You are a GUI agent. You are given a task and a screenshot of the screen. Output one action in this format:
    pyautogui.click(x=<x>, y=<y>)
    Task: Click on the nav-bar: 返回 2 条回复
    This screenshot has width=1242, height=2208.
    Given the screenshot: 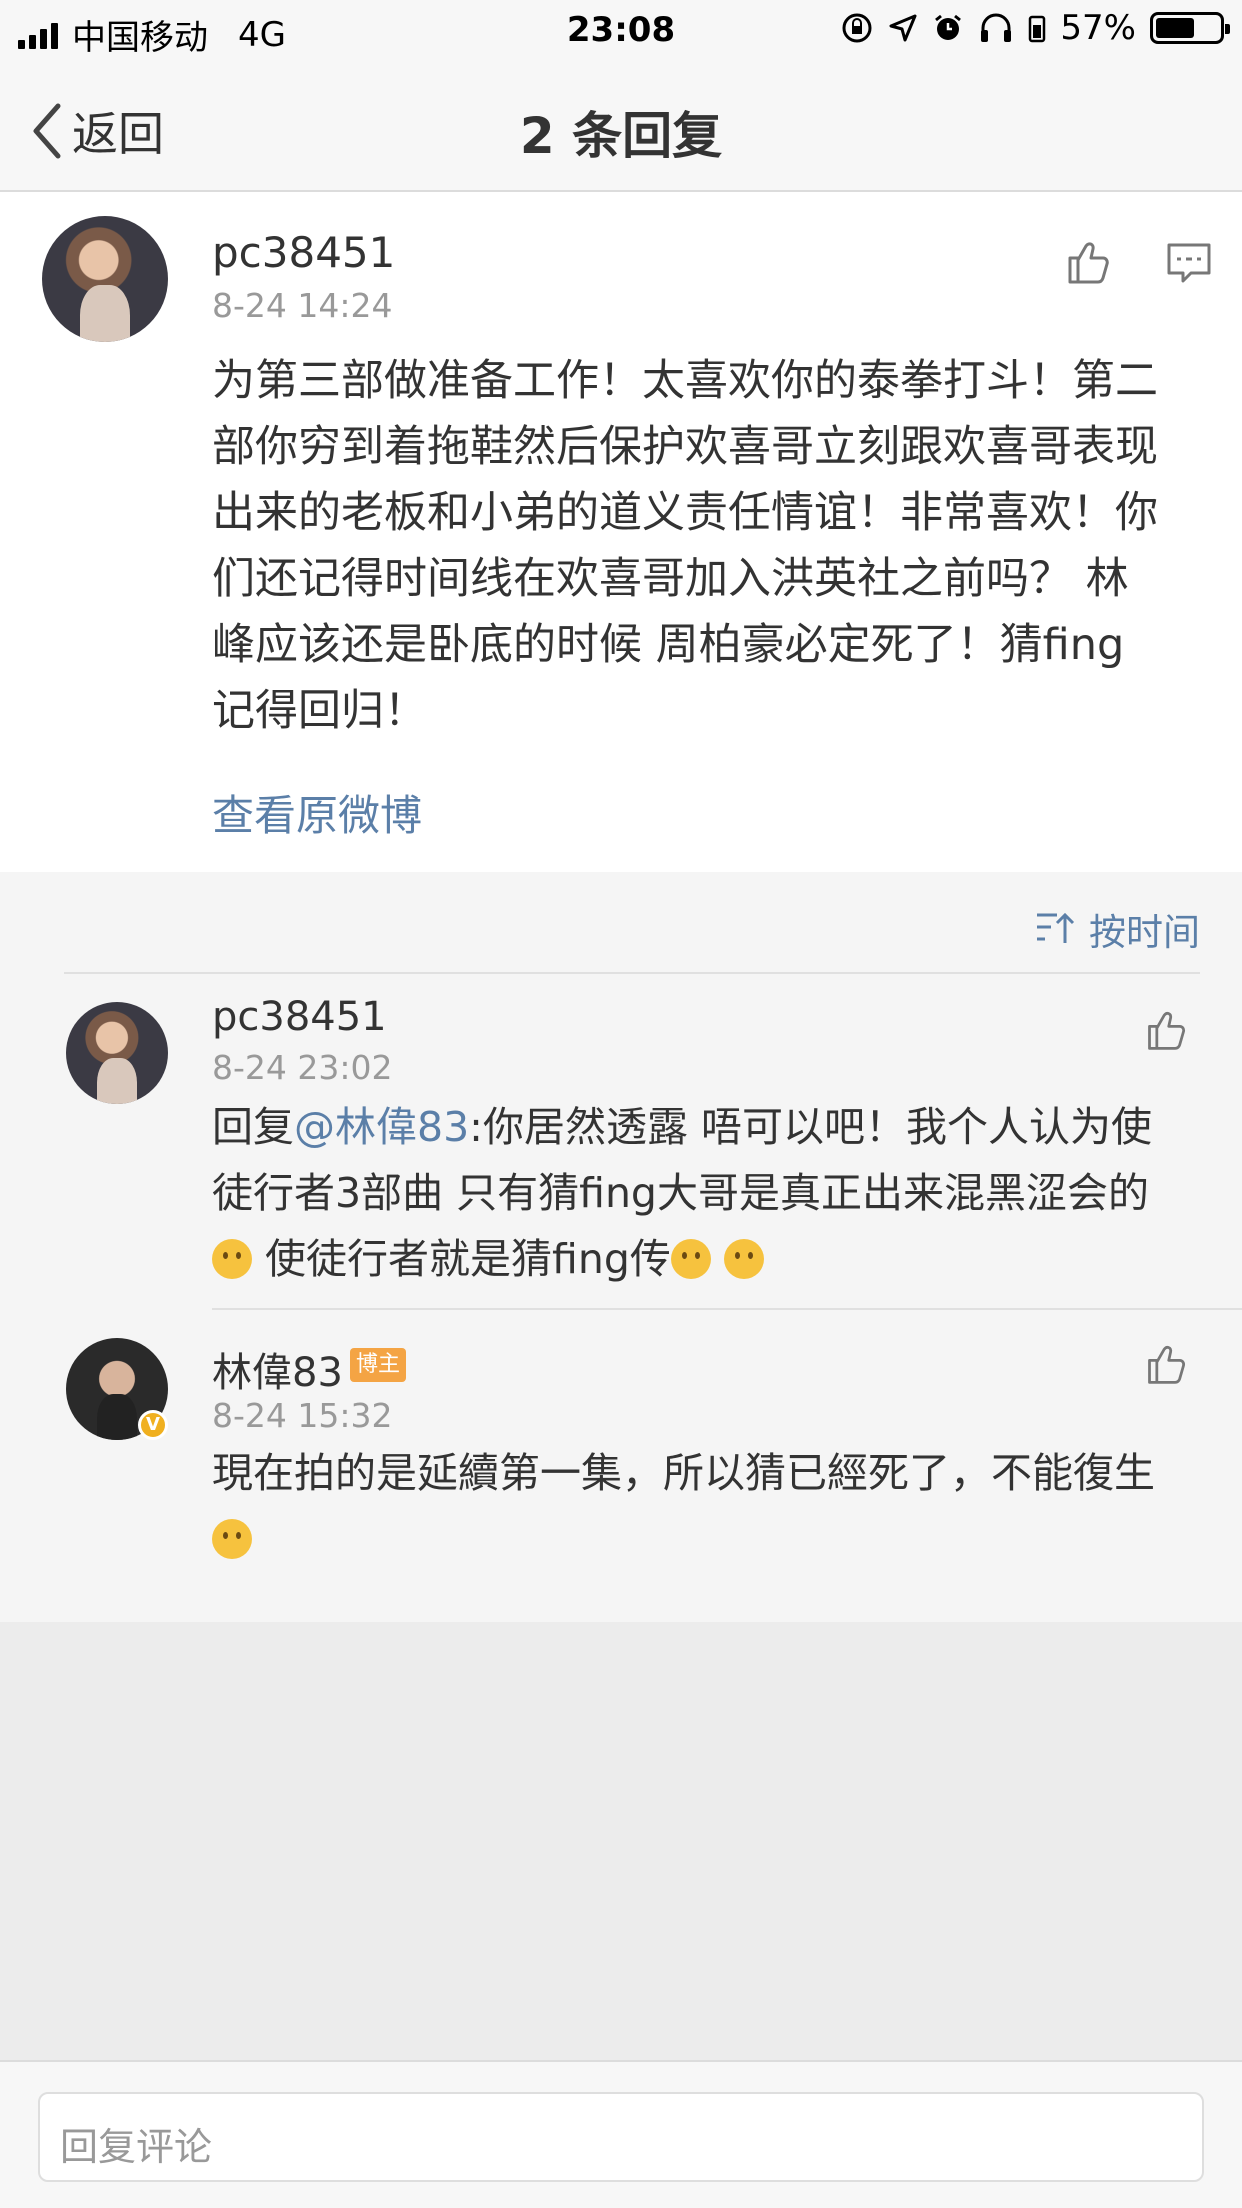 What is the action you would take?
    pyautogui.click(x=621, y=127)
    